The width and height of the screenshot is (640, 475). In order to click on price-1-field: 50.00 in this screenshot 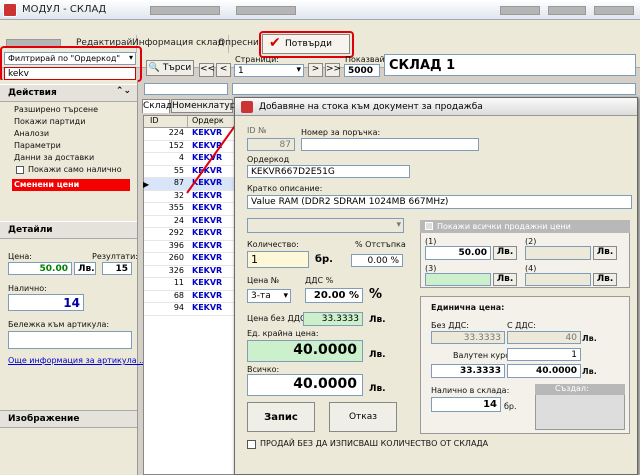, I will do `click(458, 253)`.